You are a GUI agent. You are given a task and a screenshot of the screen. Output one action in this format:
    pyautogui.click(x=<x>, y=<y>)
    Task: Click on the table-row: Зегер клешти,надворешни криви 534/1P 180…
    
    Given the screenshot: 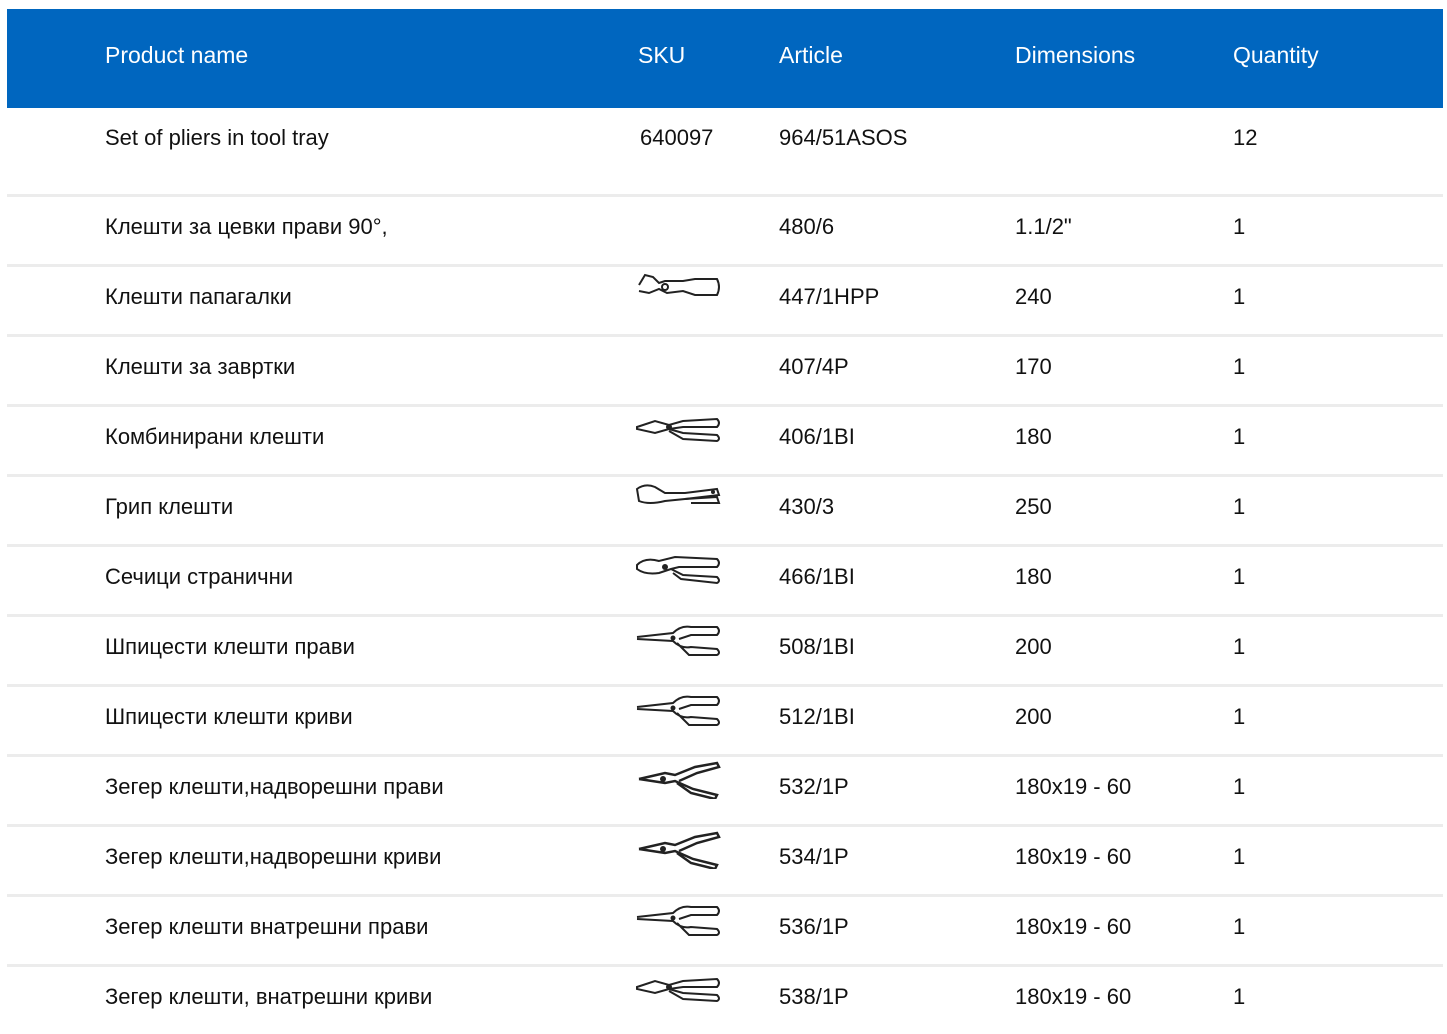 What is the action you would take?
    pyautogui.click(x=725, y=862)
    